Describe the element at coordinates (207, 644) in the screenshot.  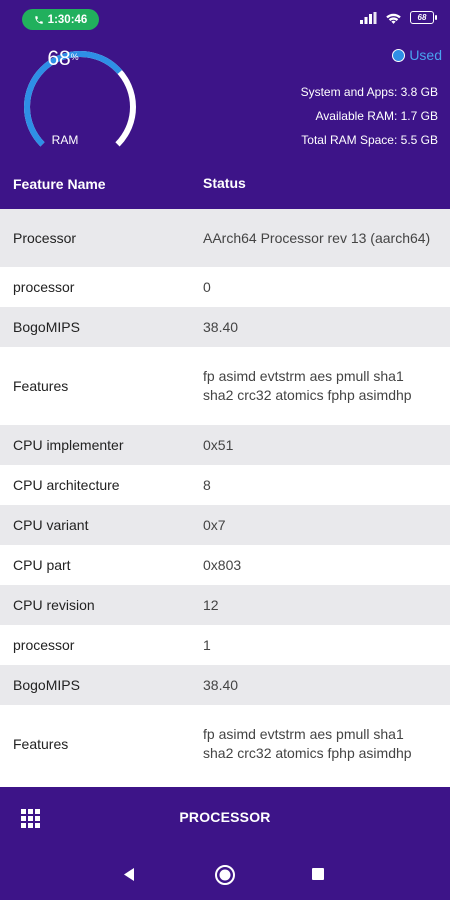
I see `feature-status: 1` at that location.